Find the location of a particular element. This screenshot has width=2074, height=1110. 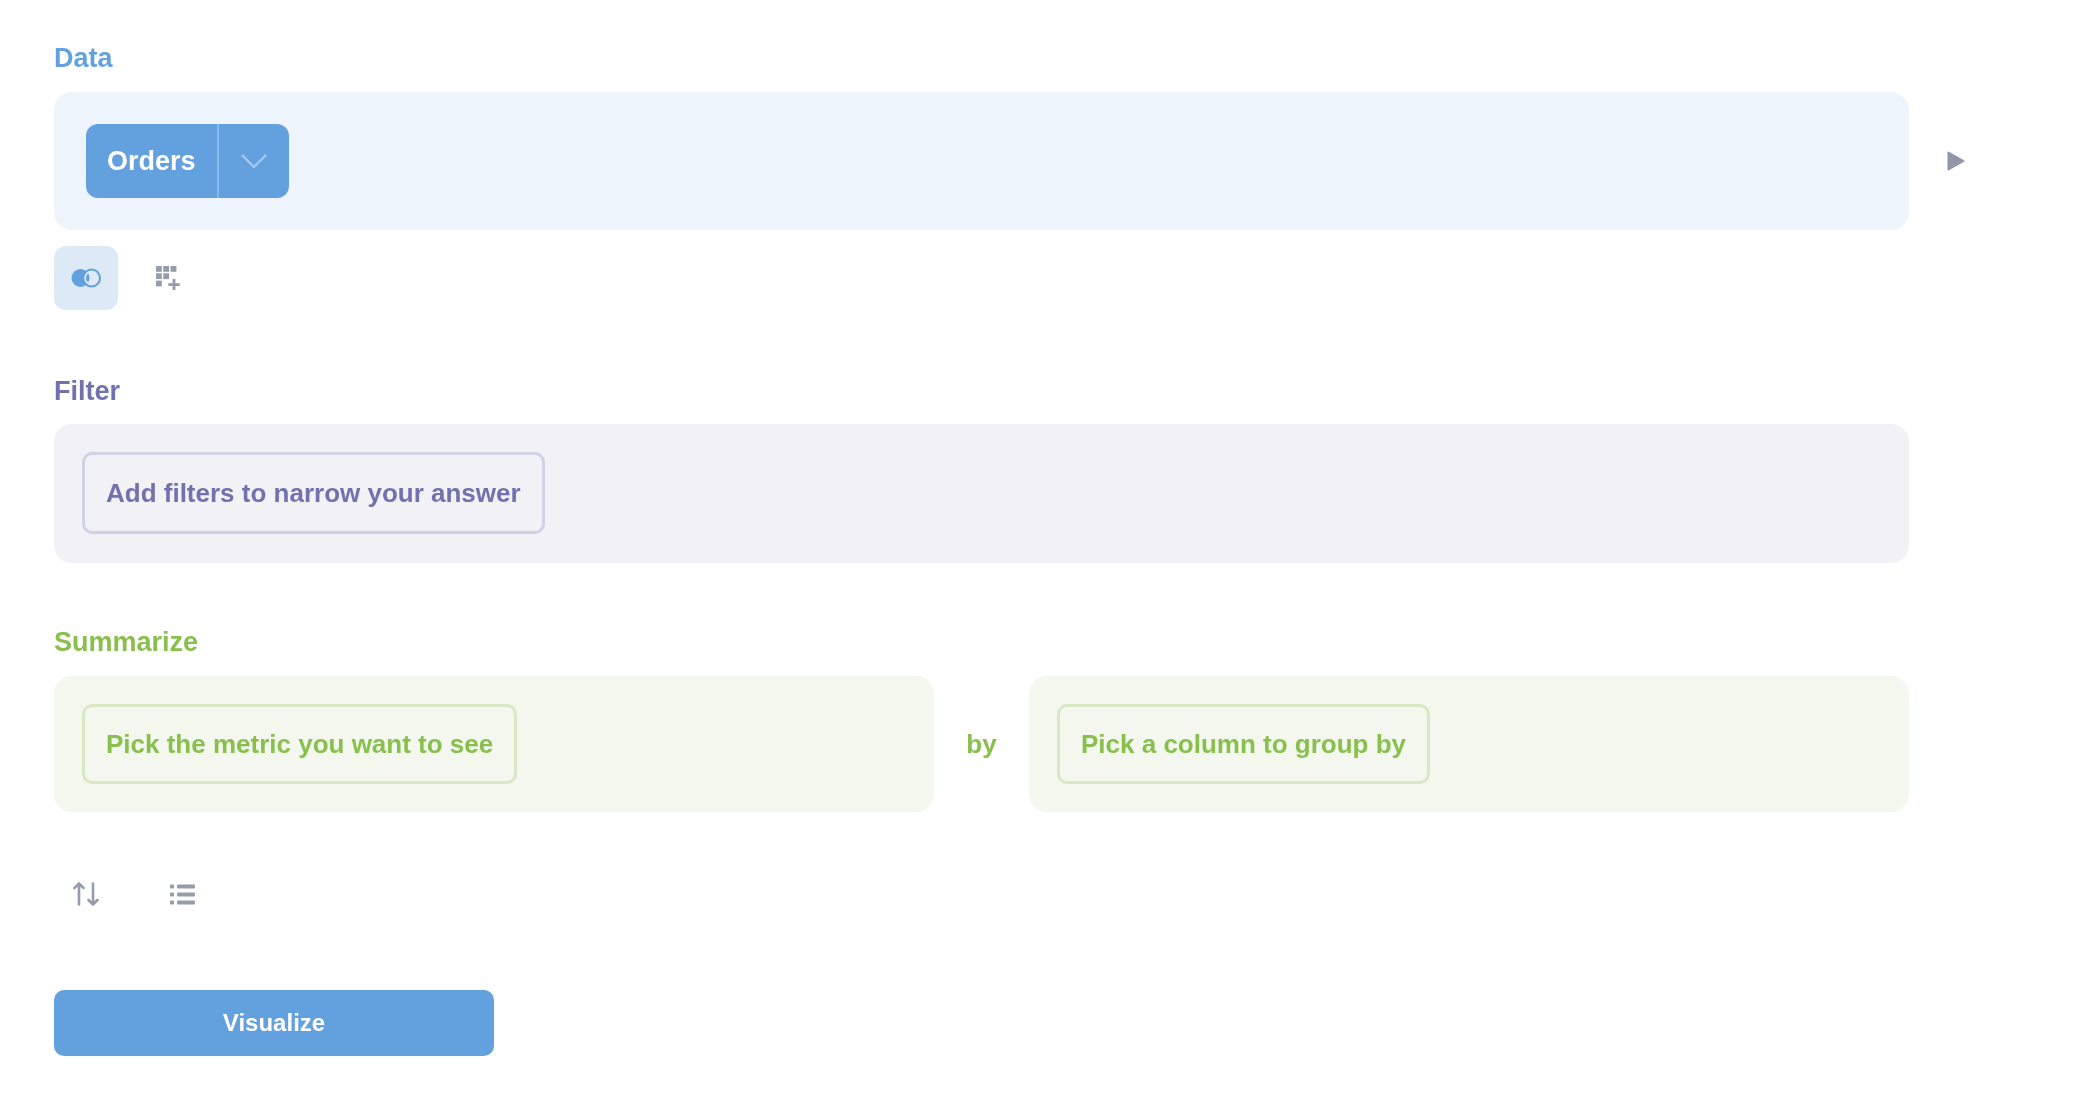

play-icon is located at coordinates (1956, 161).